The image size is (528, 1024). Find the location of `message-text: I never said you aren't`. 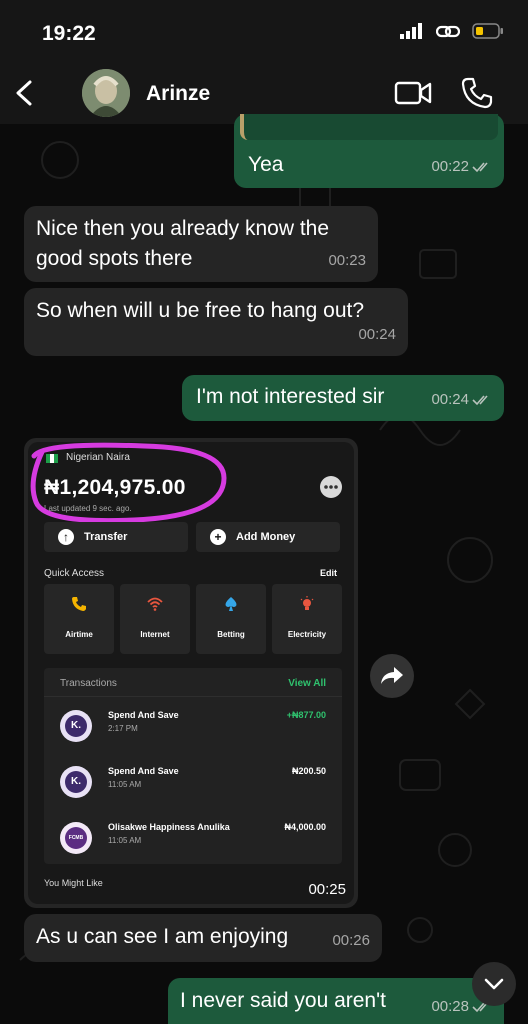

message-text: I never said you aren't is located at coordinates (283, 1000).